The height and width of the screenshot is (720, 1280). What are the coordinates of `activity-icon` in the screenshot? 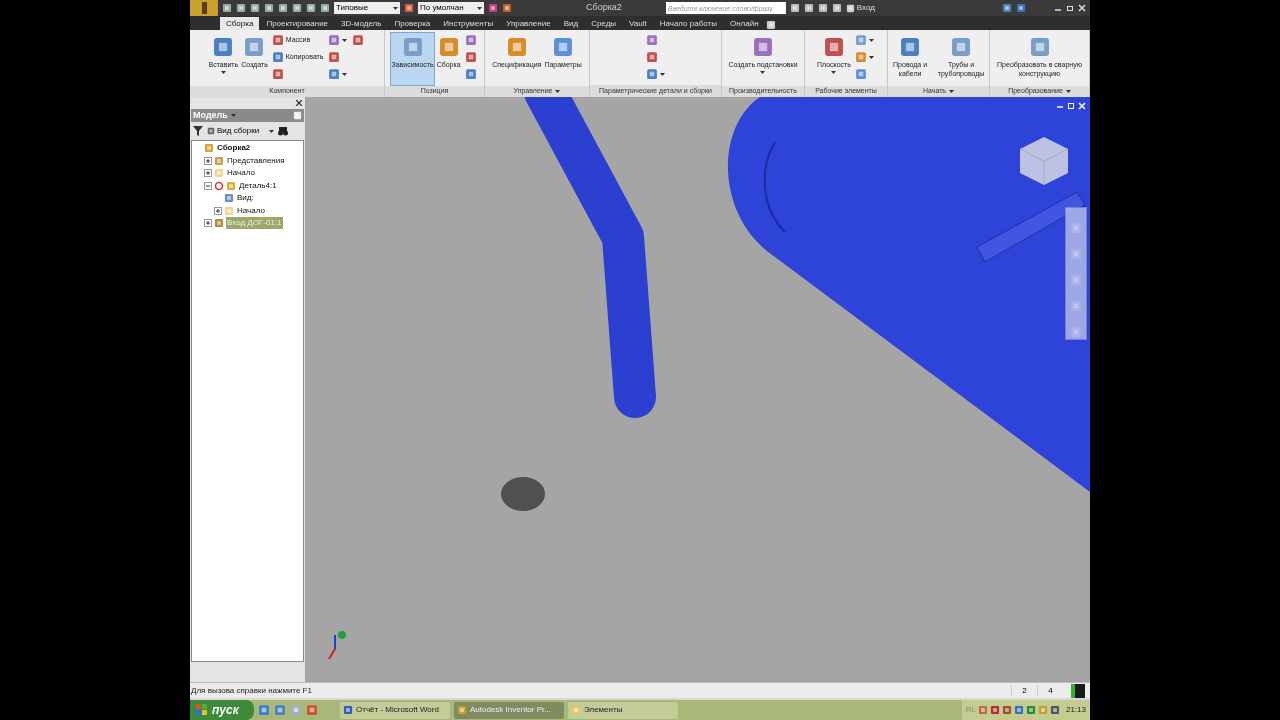 It's located at (1078, 690).